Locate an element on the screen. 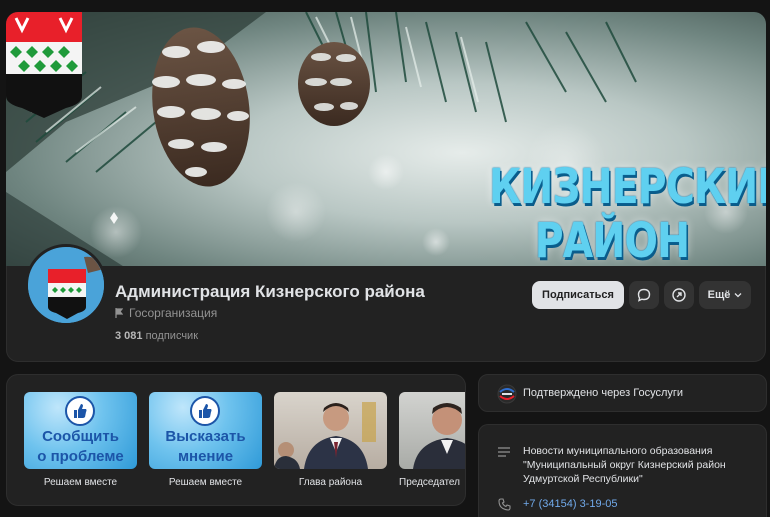 Image resolution: width=770 pixels, height=517 pixels. tile-caption: Председател is located at coordinates (429, 482).